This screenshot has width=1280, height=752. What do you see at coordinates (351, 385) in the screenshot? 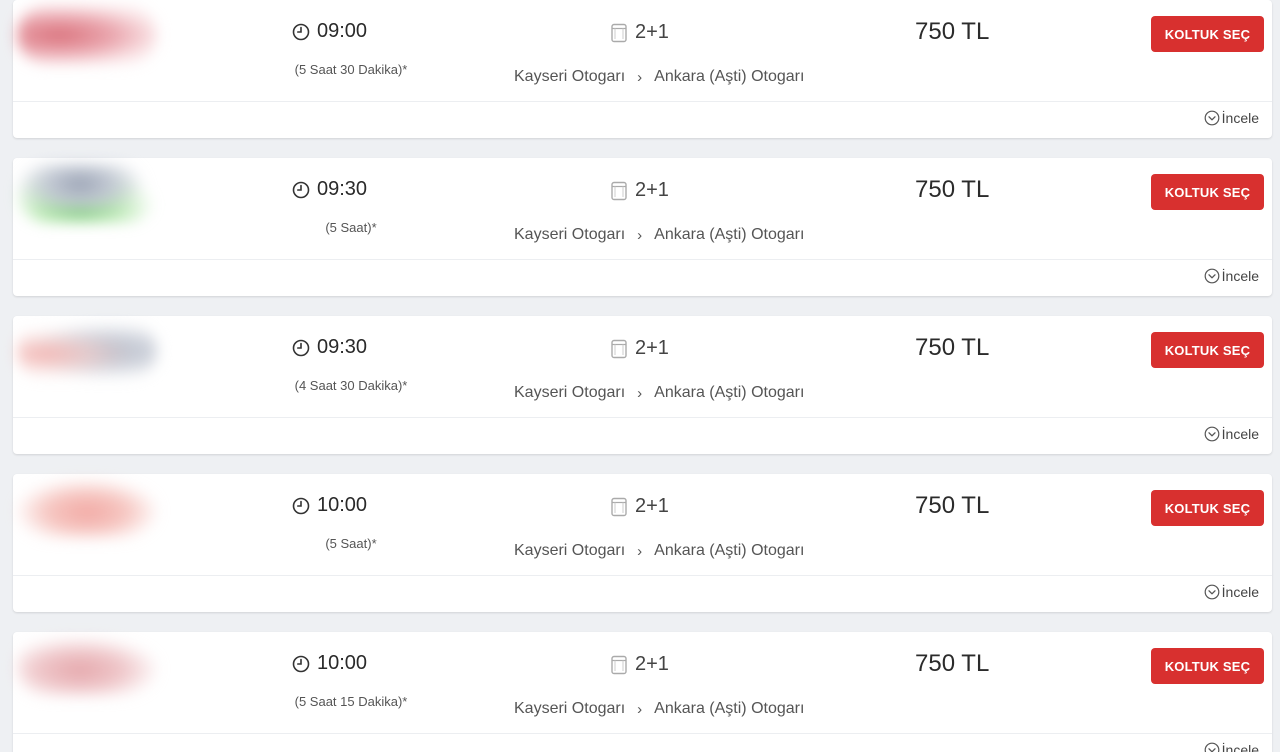
I see `trip-duration: (4 Saat 30 Dakika)*` at bounding box center [351, 385].